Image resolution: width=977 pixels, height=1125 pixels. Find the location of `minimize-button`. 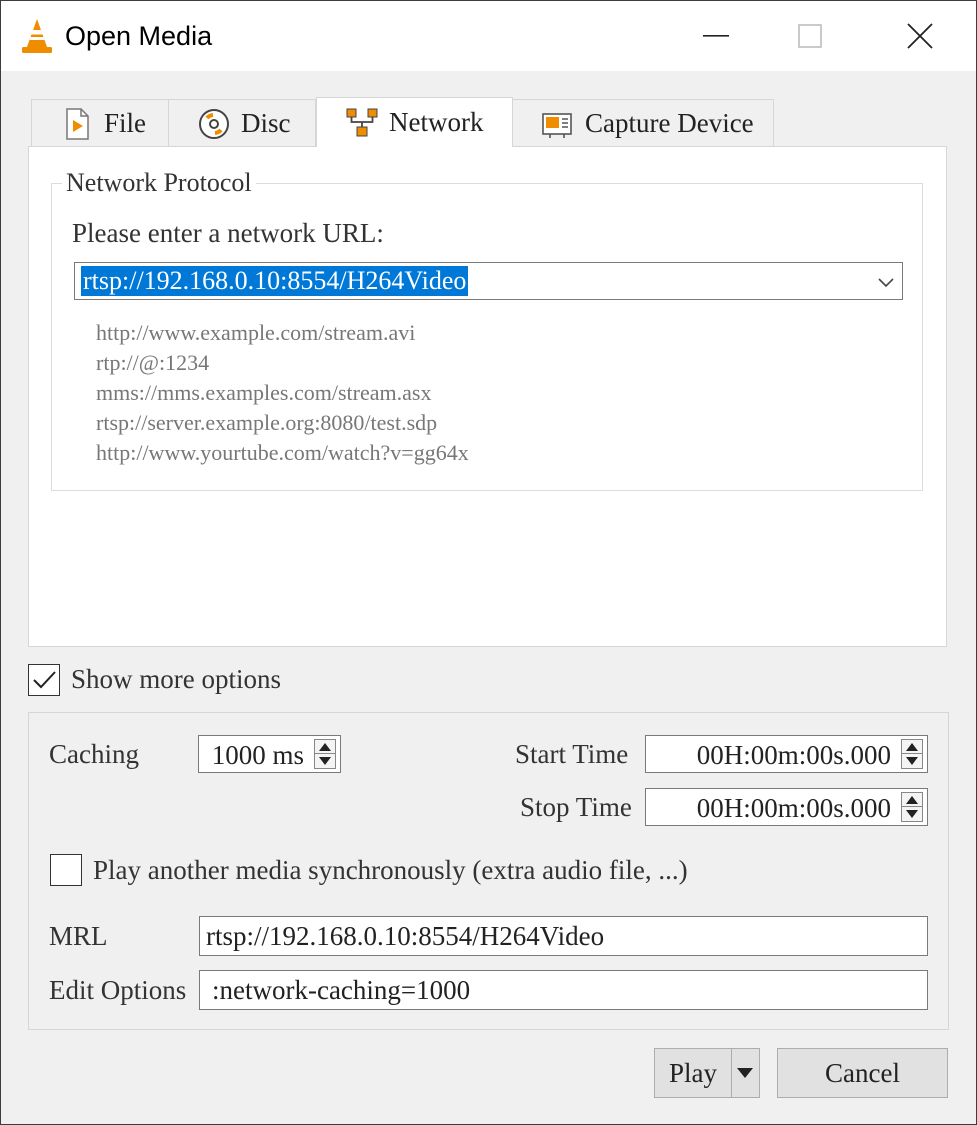

minimize-button is located at coordinates (716, 36).